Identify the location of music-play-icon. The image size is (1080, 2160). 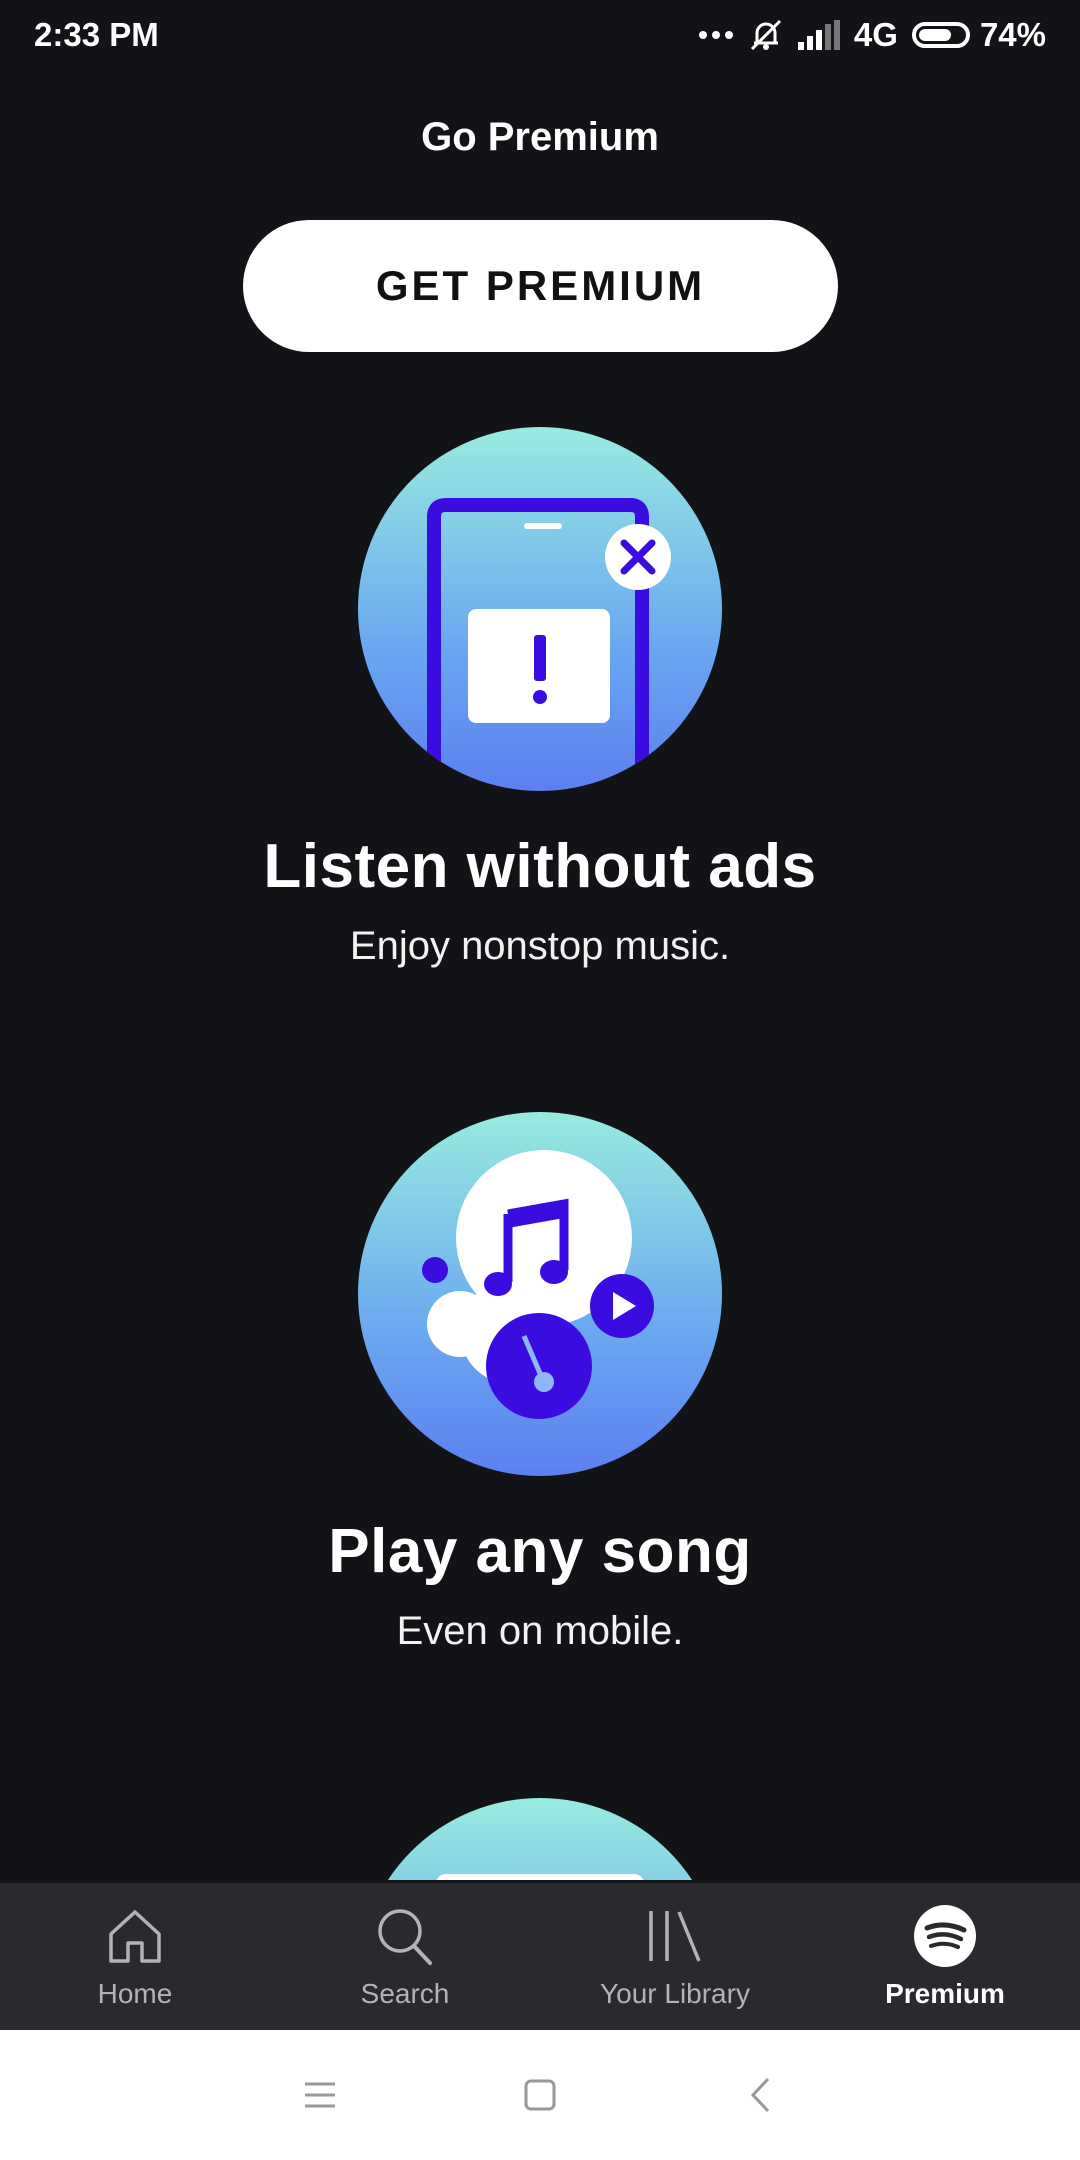
(540, 1294).